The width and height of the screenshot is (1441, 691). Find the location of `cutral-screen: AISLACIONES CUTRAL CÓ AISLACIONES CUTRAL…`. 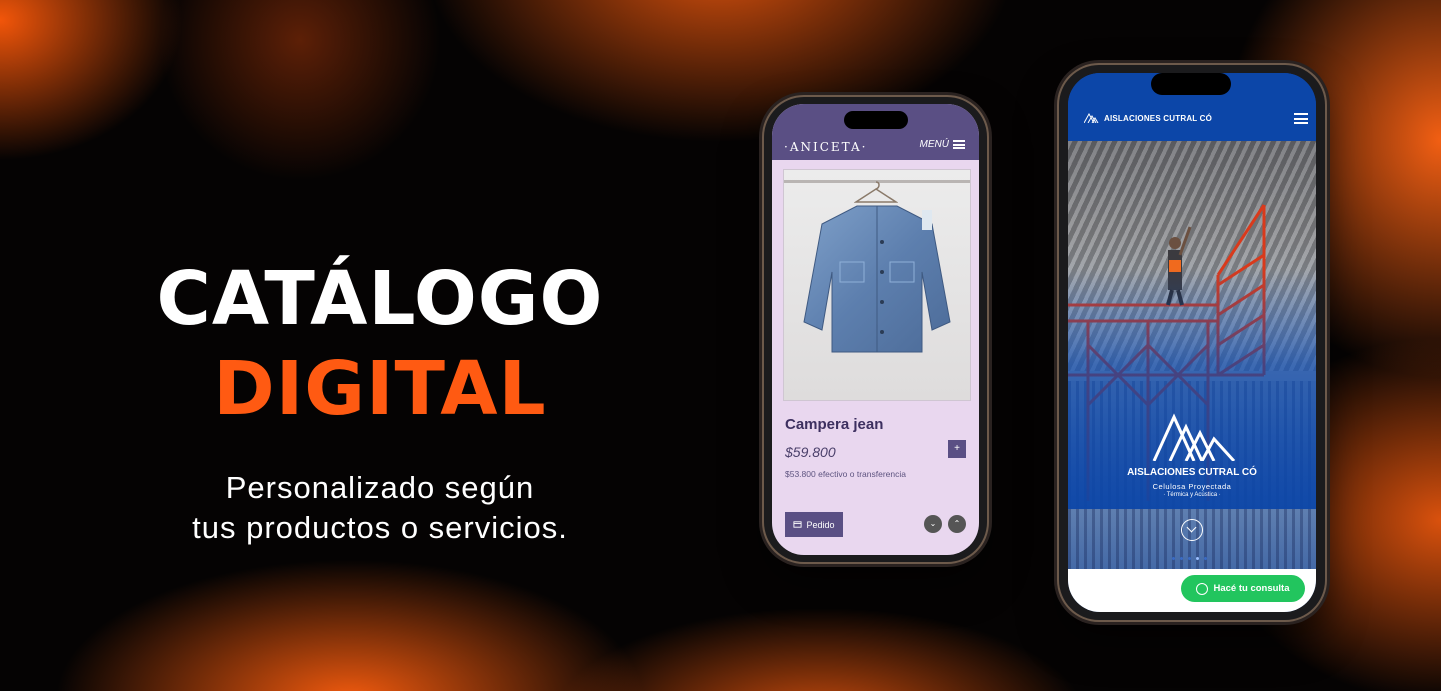

cutral-screen: AISLACIONES CUTRAL CÓ AISLACIONES CUTRAL… is located at coordinates (1192, 342).